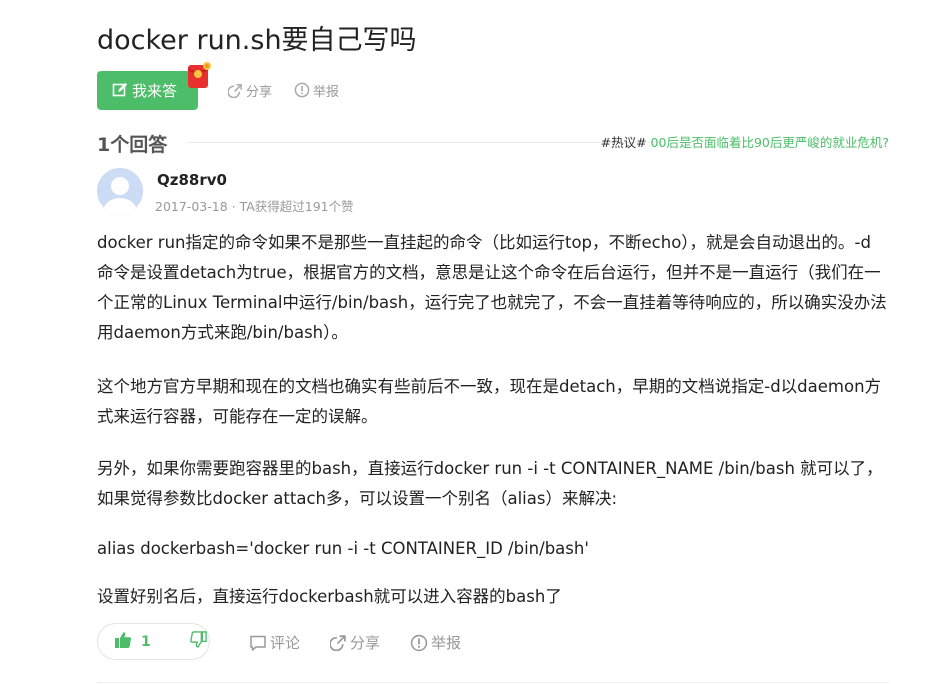 The height and width of the screenshot is (684, 941). What do you see at coordinates (274, 642) in the screenshot?
I see `comment-button: 评论` at bounding box center [274, 642].